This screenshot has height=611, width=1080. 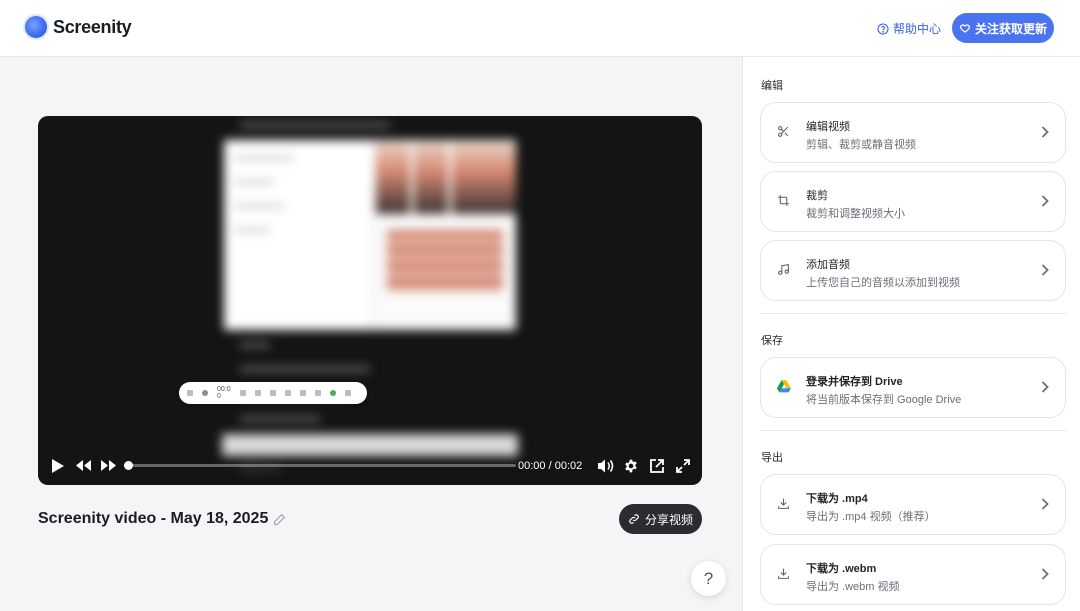 What do you see at coordinates (854, 382) in the screenshot?
I see `card-title: 登录并保存到 Drive` at bounding box center [854, 382].